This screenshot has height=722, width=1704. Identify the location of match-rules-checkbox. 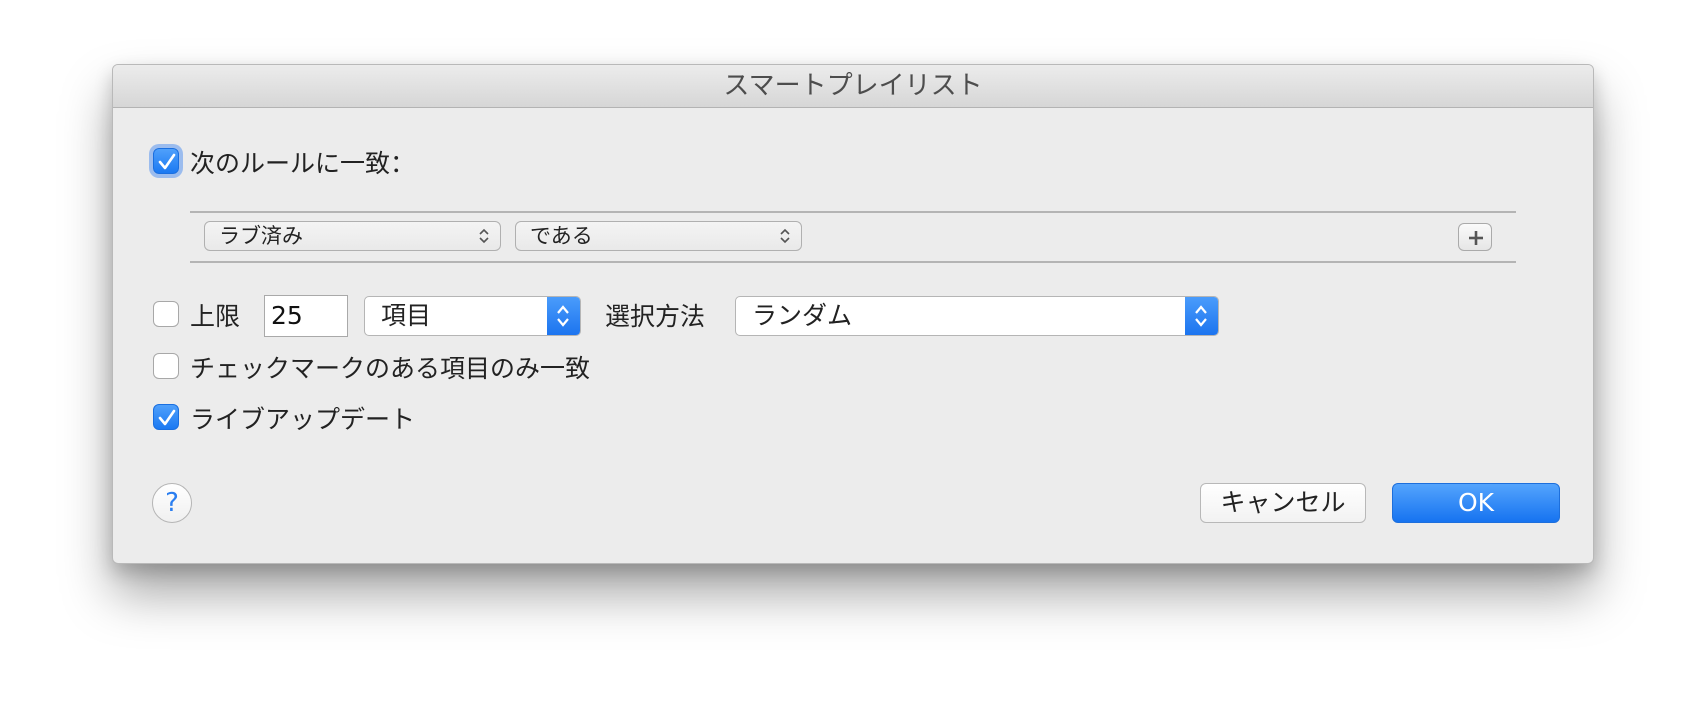
(166, 161).